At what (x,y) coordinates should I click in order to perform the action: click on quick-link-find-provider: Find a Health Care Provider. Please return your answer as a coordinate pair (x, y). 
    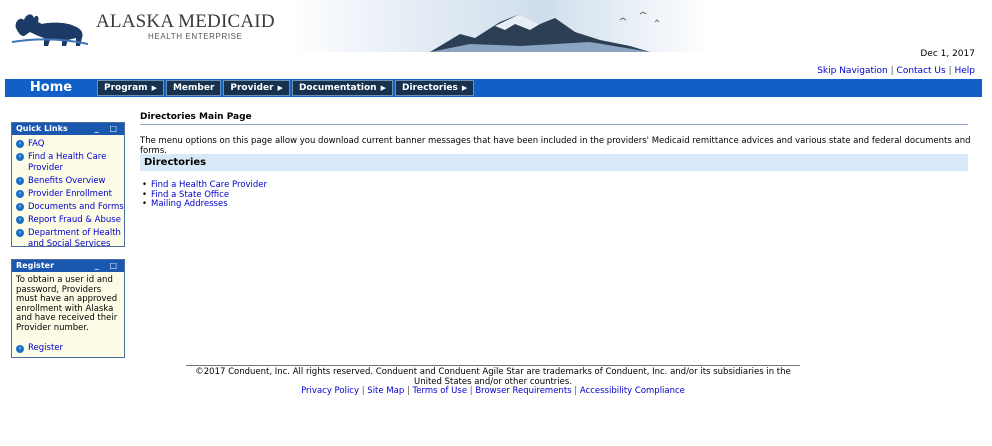
    Looking at the image, I should click on (76, 163).